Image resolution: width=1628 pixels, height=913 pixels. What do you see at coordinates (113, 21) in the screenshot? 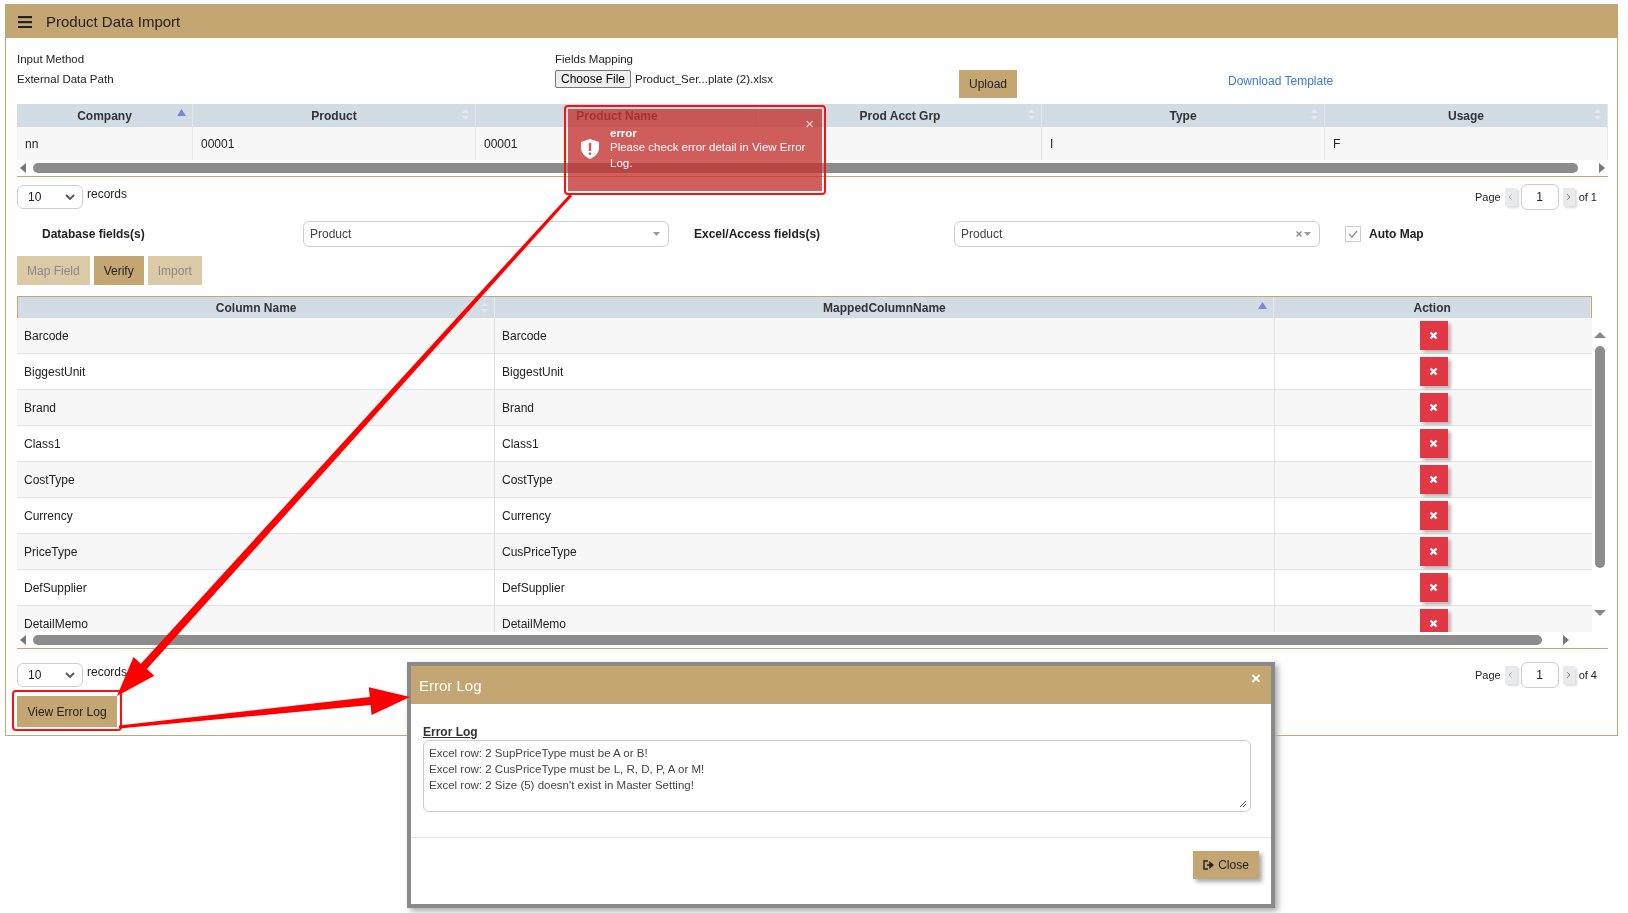
I see `page-title: Product Data Import` at bounding box center [113, 21].